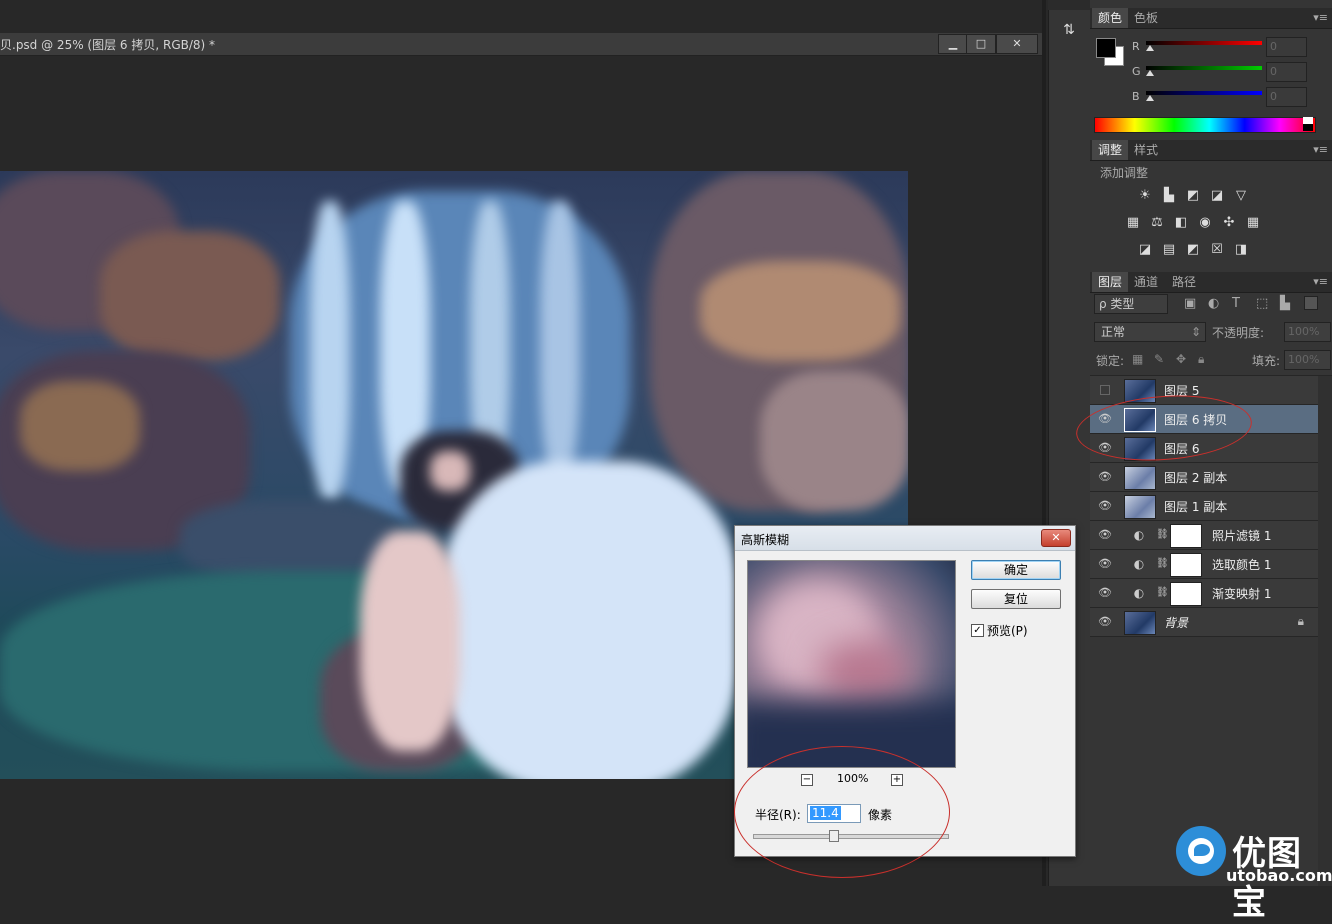 This screenshot has height=924, width=1332. What do you see at coordinates (1241, 535) in the screenshot?
I see `layer-name: 照片滤镜 1` at bounding box center [1241, 535].